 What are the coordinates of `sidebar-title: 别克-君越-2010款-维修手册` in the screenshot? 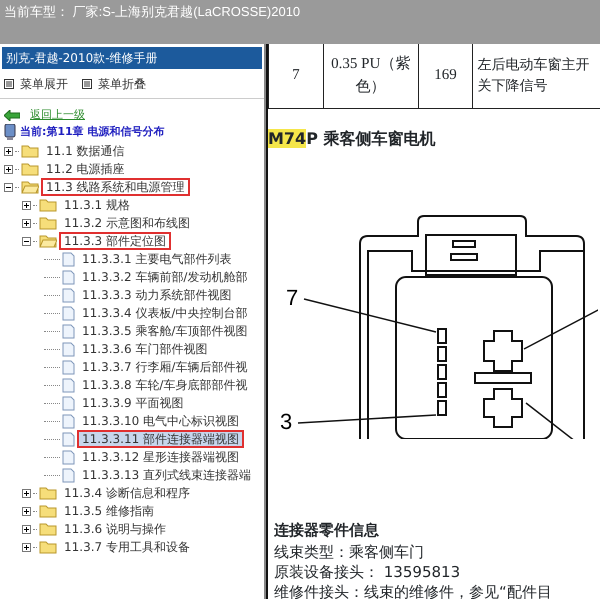 It's located at (132, 58).